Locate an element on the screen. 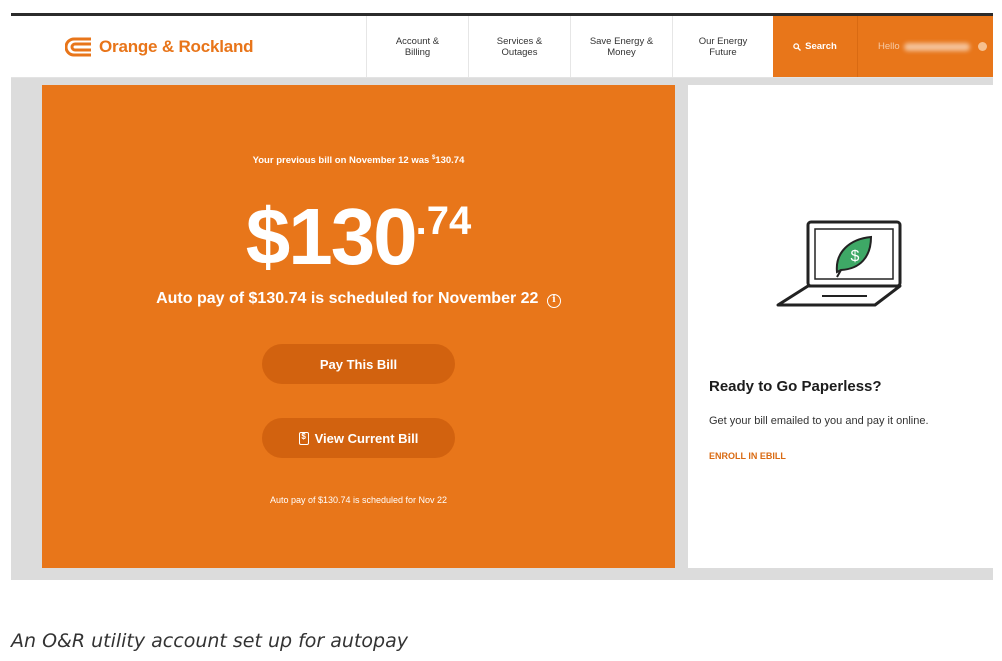  account-menu-button: Hello is located at coordinates (925, 46).